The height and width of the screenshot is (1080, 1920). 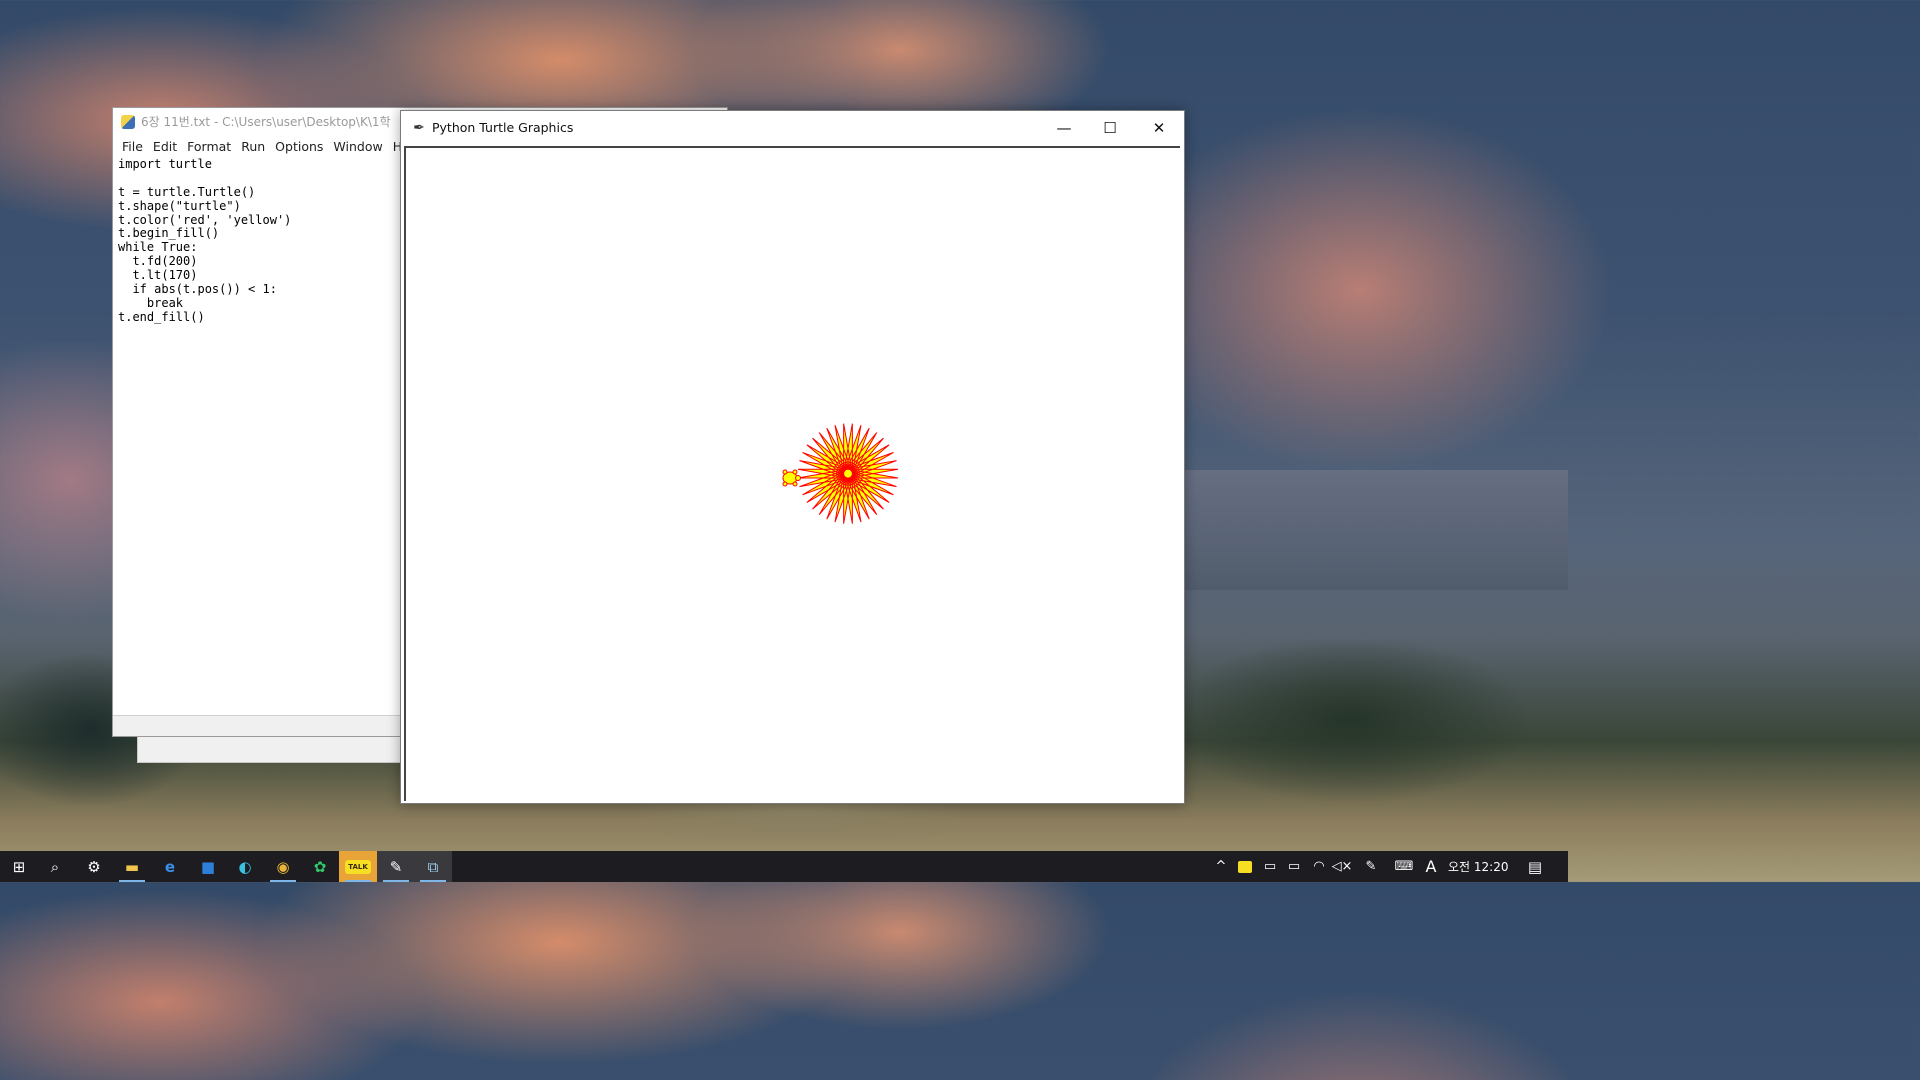 I want to click on notification-icon: ▤, so click(x=1535, y=866).